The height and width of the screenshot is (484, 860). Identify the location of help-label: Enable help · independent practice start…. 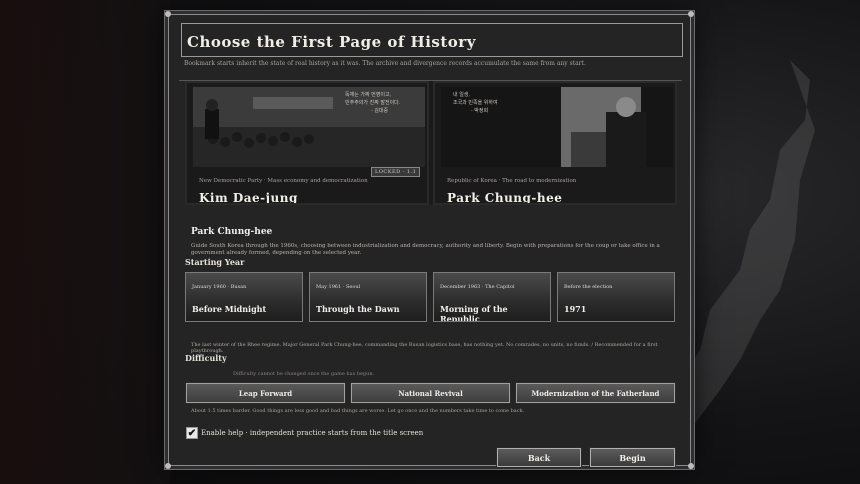
(312, 433).